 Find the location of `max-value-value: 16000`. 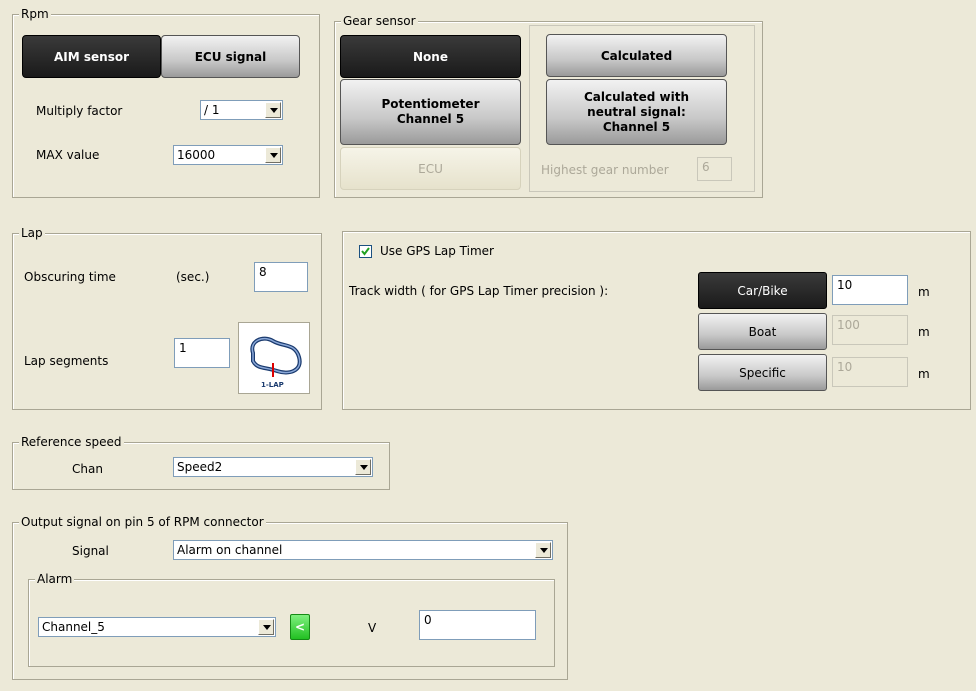

max-value-value: 16000 is located at coordinates (196, 155).